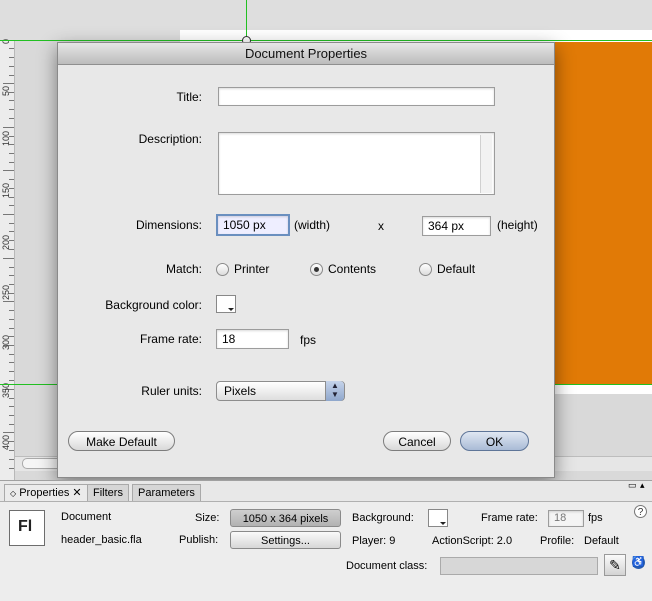  I want to click on tab-properties: ◇ Properties ✕, so click(46, 492).